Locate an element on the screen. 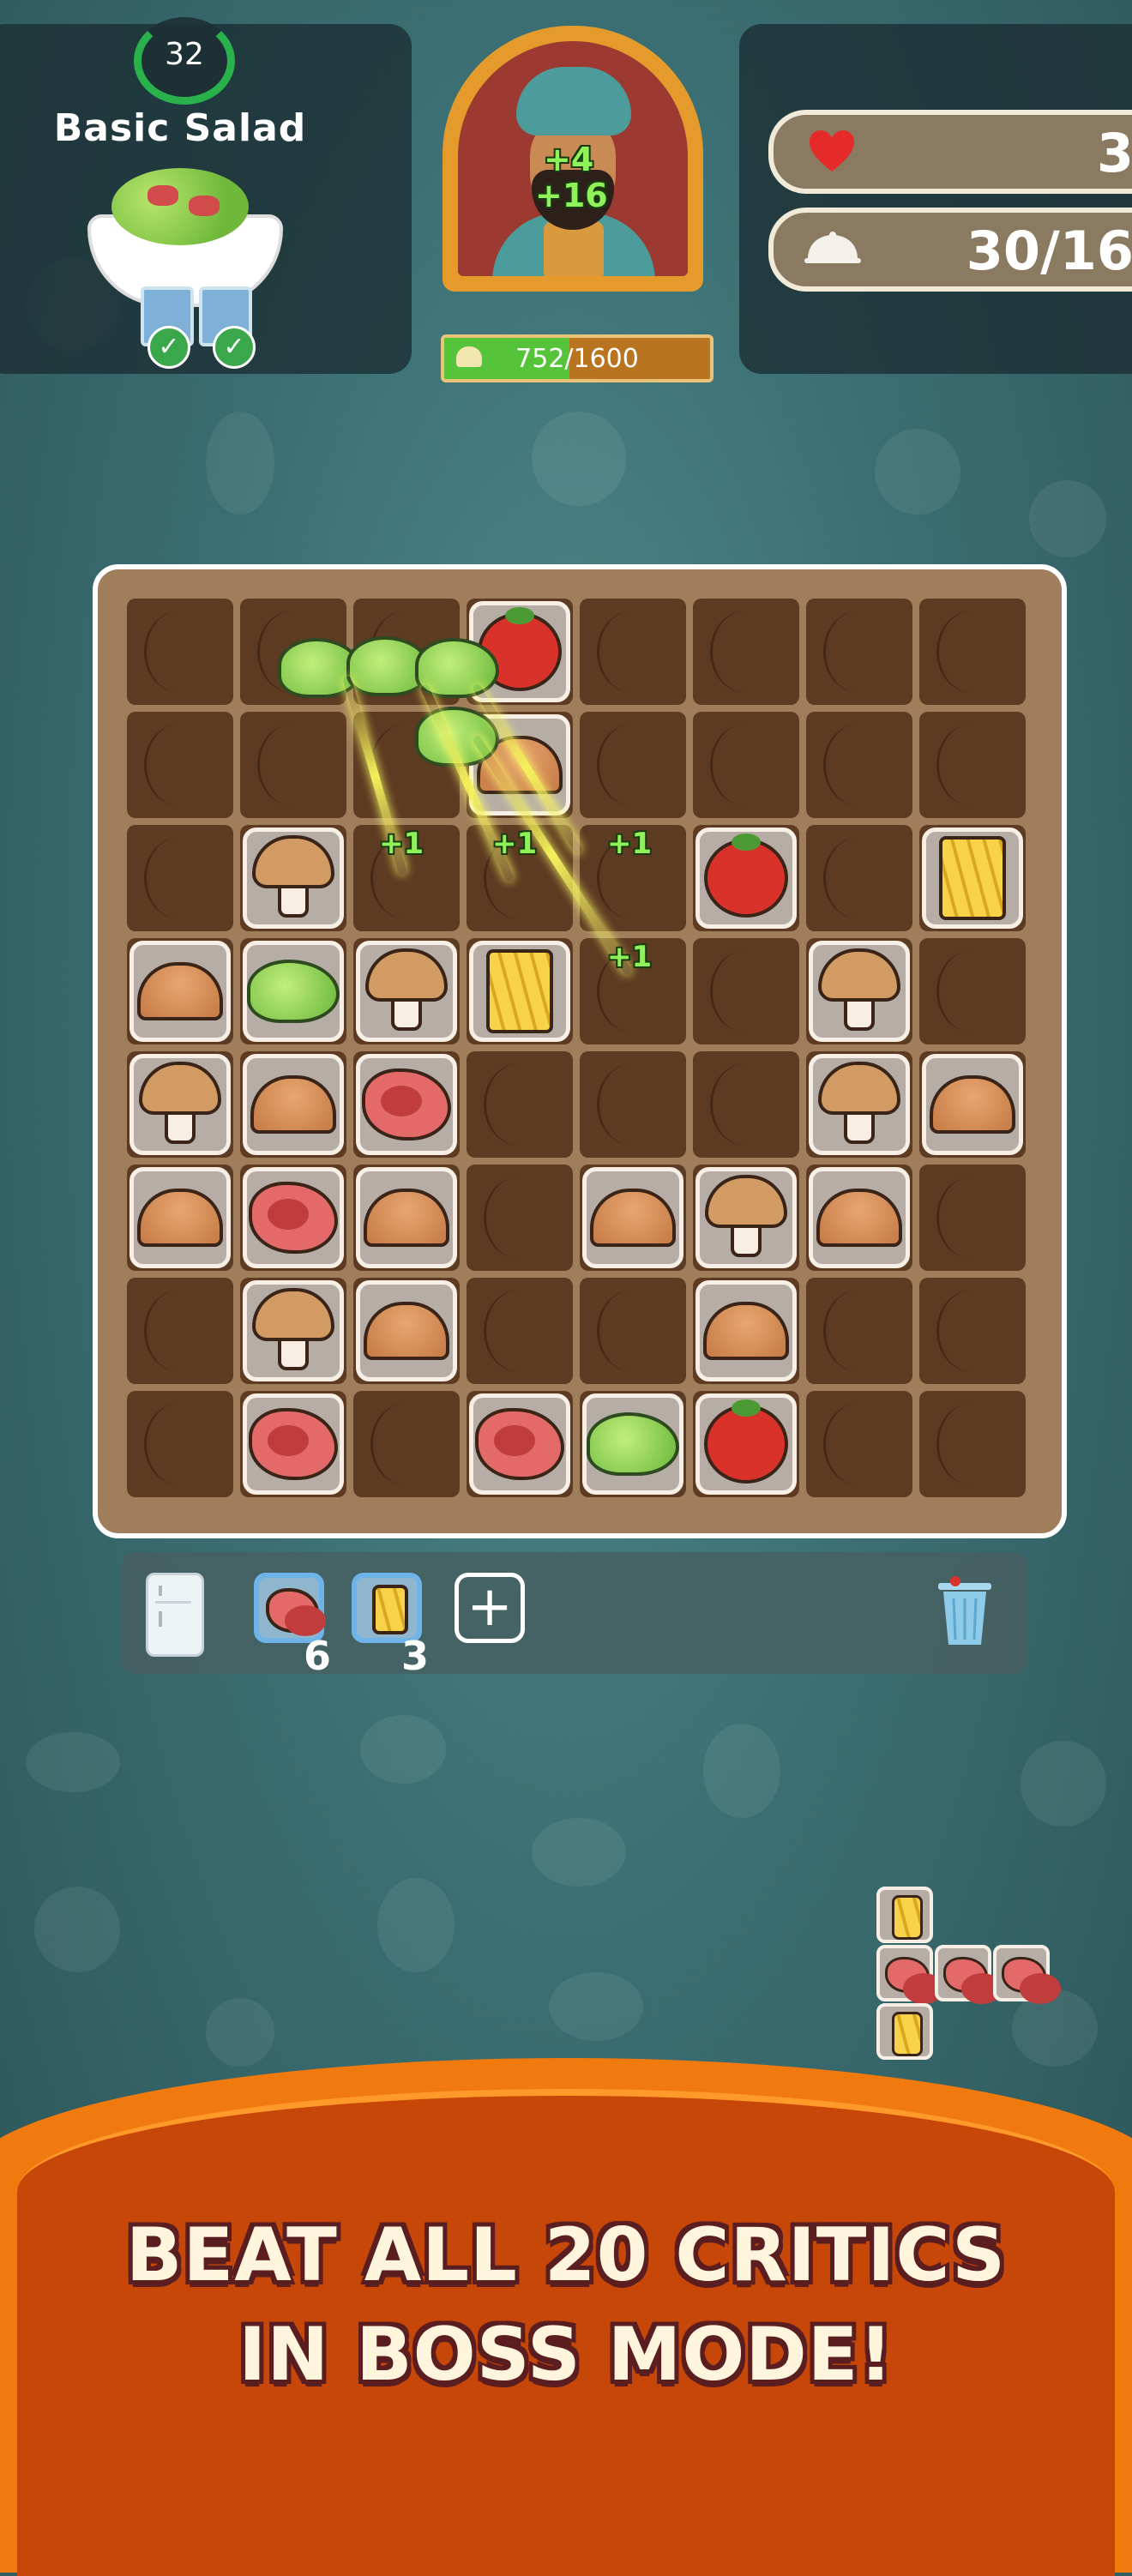 The image size is (1132, 2576). level-number: 32 is located at coordinates (184, 54).